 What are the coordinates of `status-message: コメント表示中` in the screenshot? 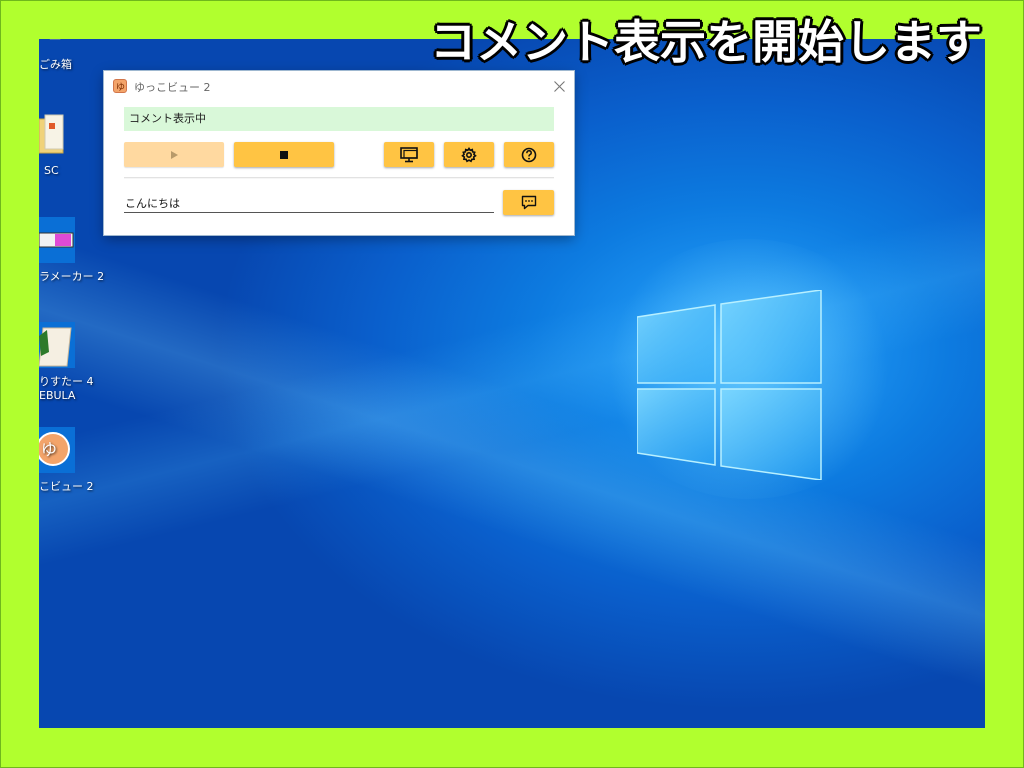 It's located at (339, 119).